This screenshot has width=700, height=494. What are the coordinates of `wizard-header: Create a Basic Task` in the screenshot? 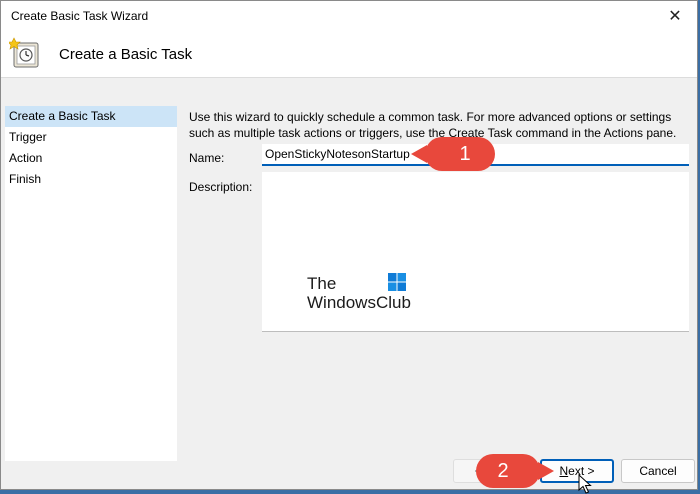 It's located at (349, 54).